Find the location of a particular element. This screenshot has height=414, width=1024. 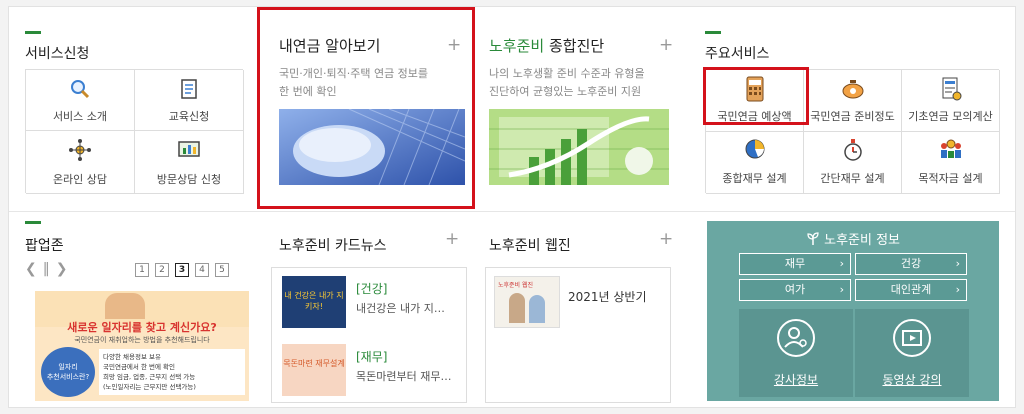

piggy-bank-icon is located at coordinates (853, 90).